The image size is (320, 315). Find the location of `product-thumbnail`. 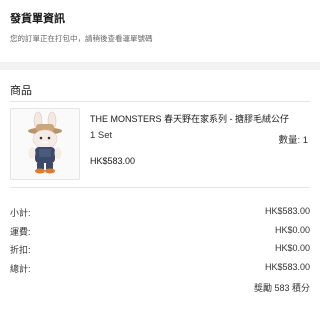

product-thumbnail is located at coordinates (45, 144).